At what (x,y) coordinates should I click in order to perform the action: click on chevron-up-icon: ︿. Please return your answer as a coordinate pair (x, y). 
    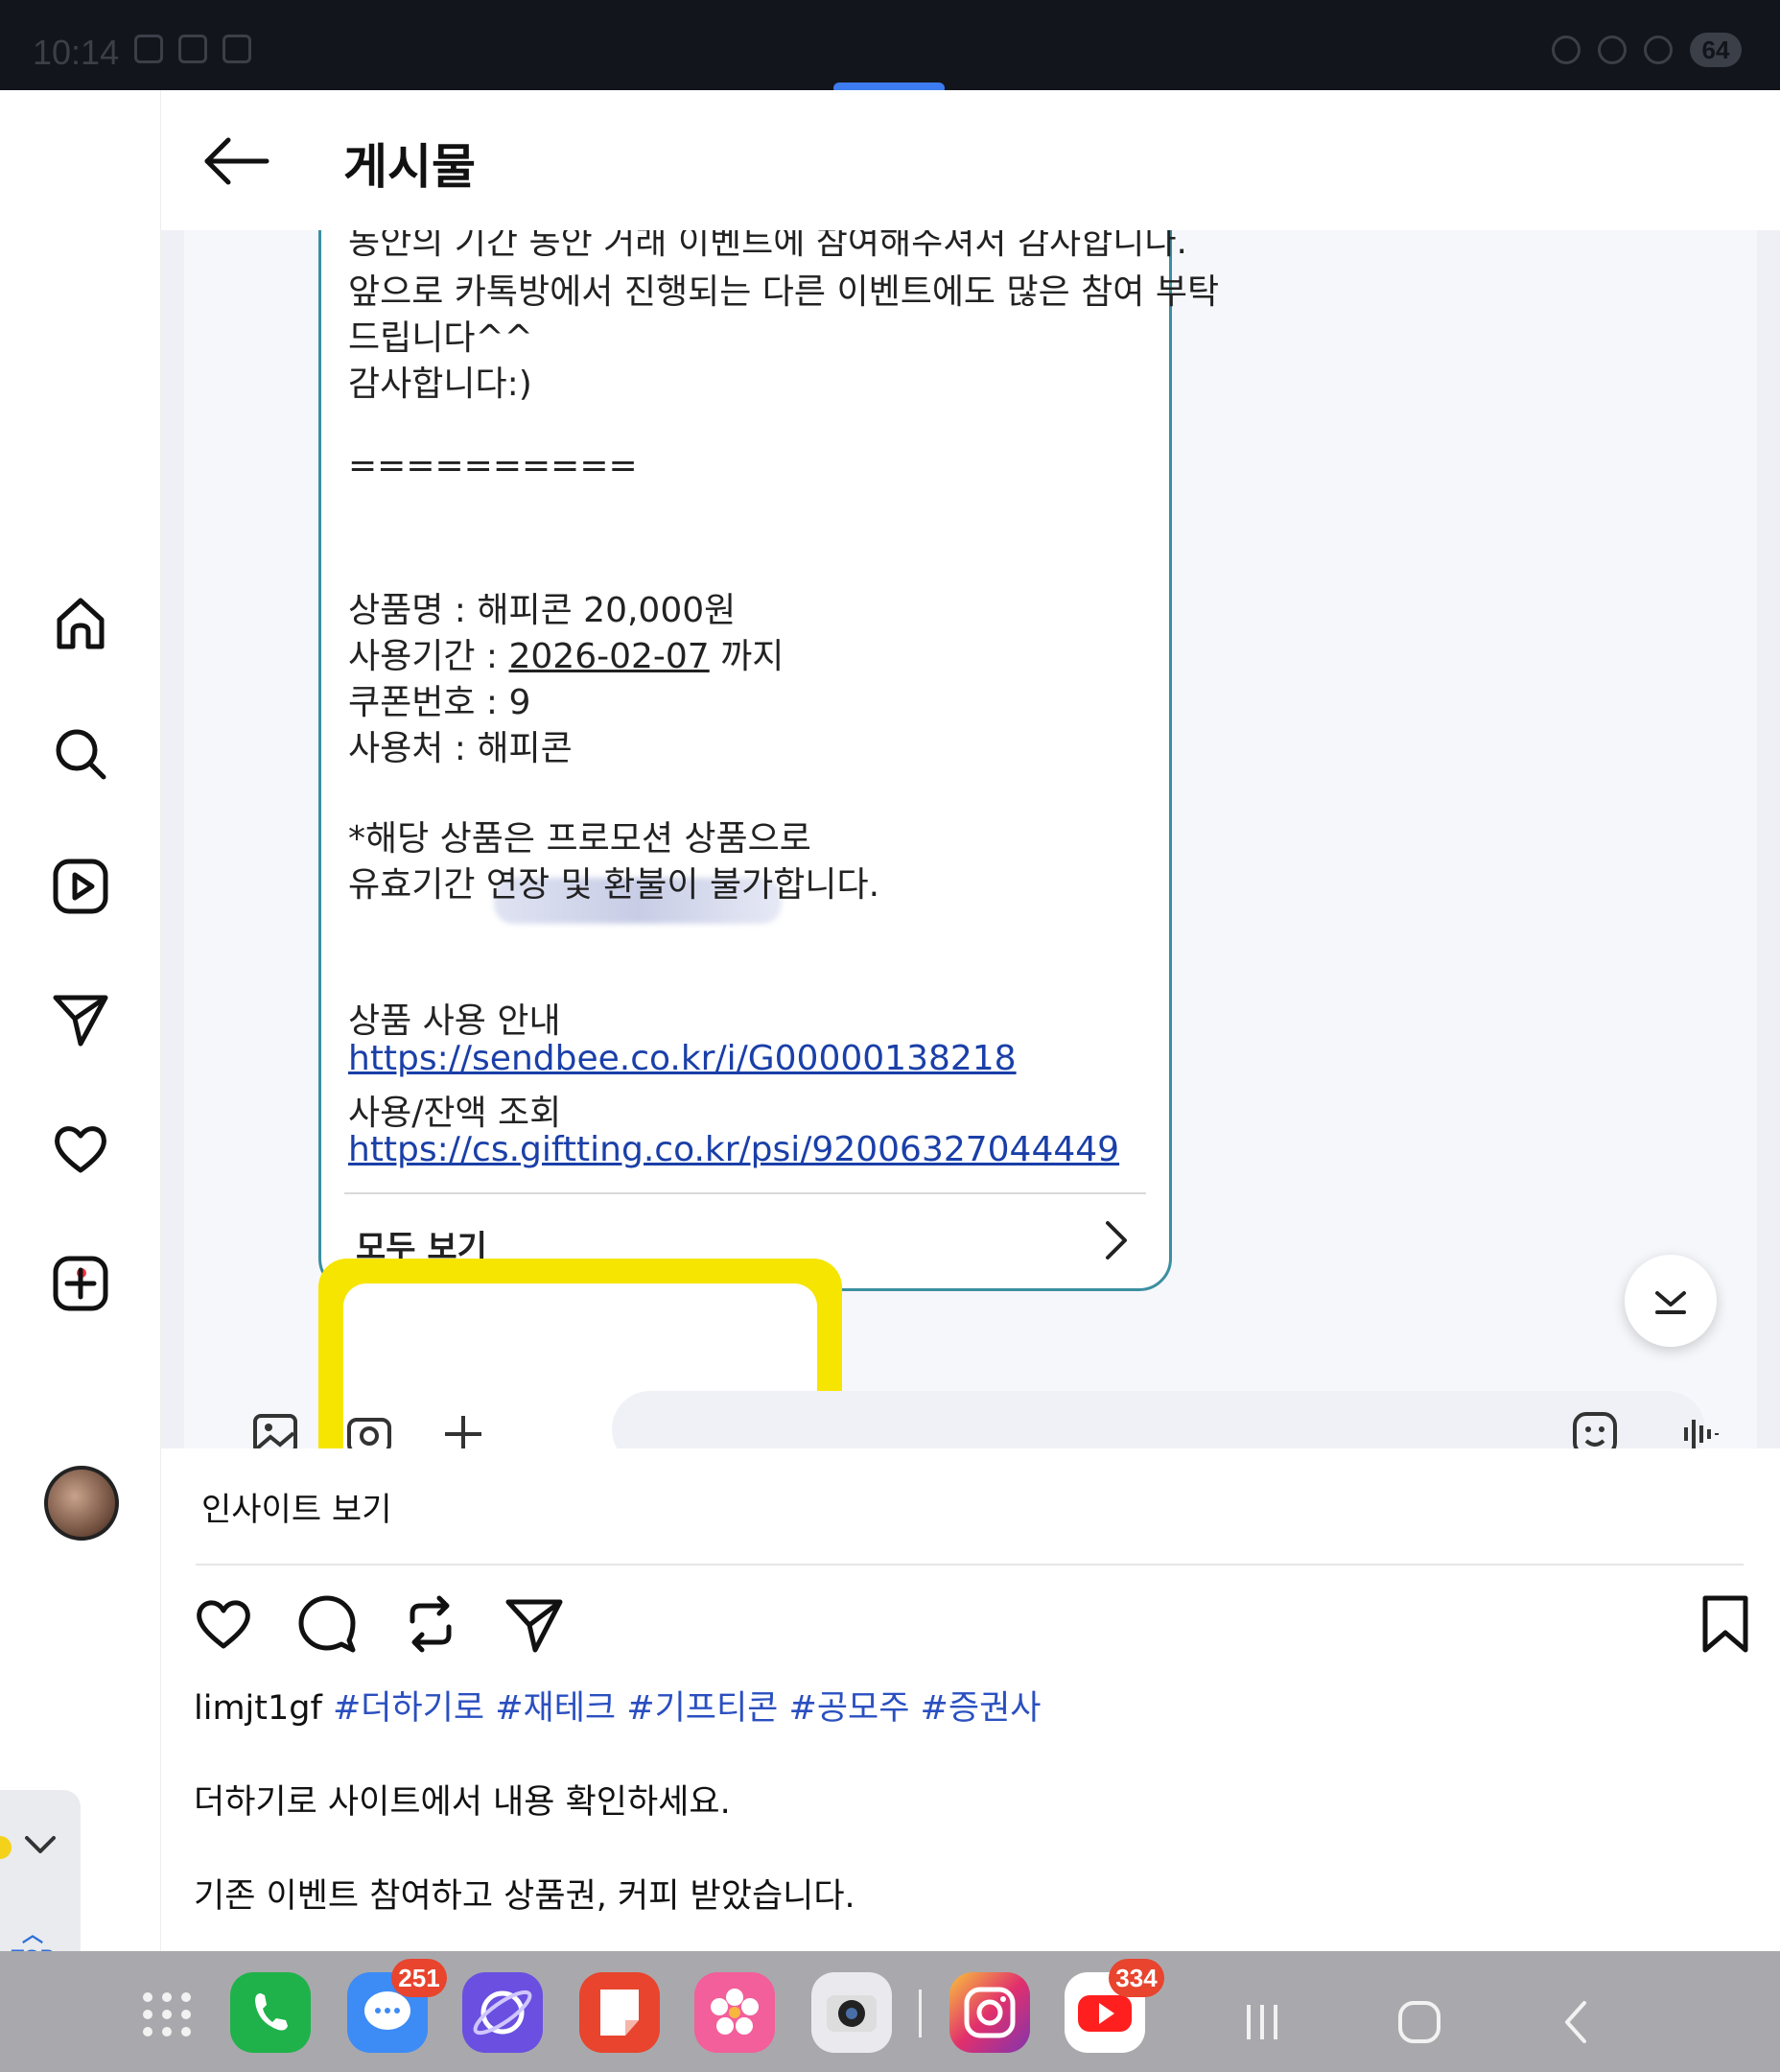
    Looking at the image, I should click on (32, 1934).